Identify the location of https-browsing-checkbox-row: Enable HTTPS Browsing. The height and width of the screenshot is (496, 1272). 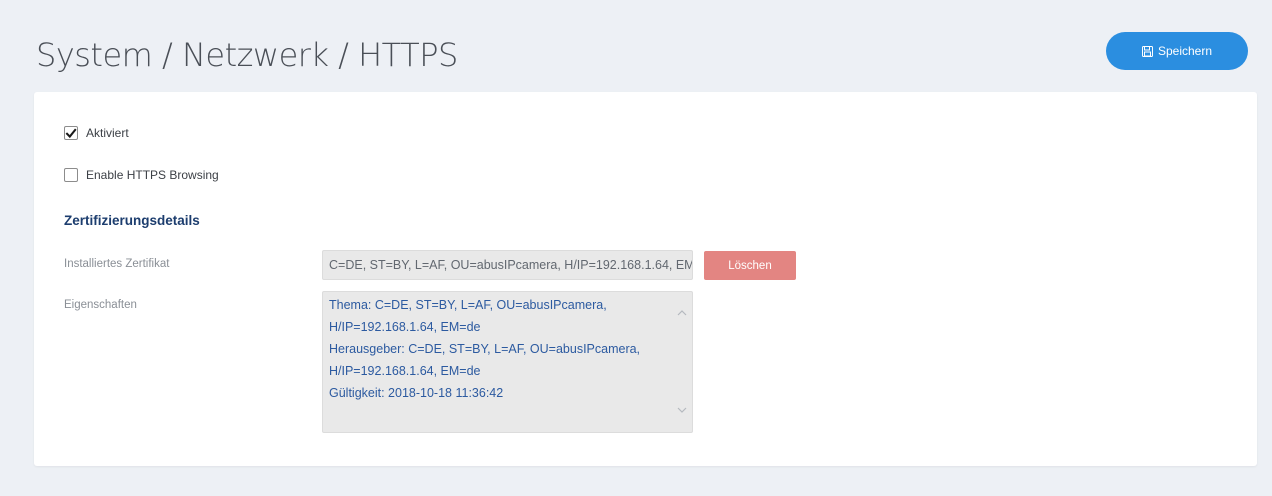
(141, 175).